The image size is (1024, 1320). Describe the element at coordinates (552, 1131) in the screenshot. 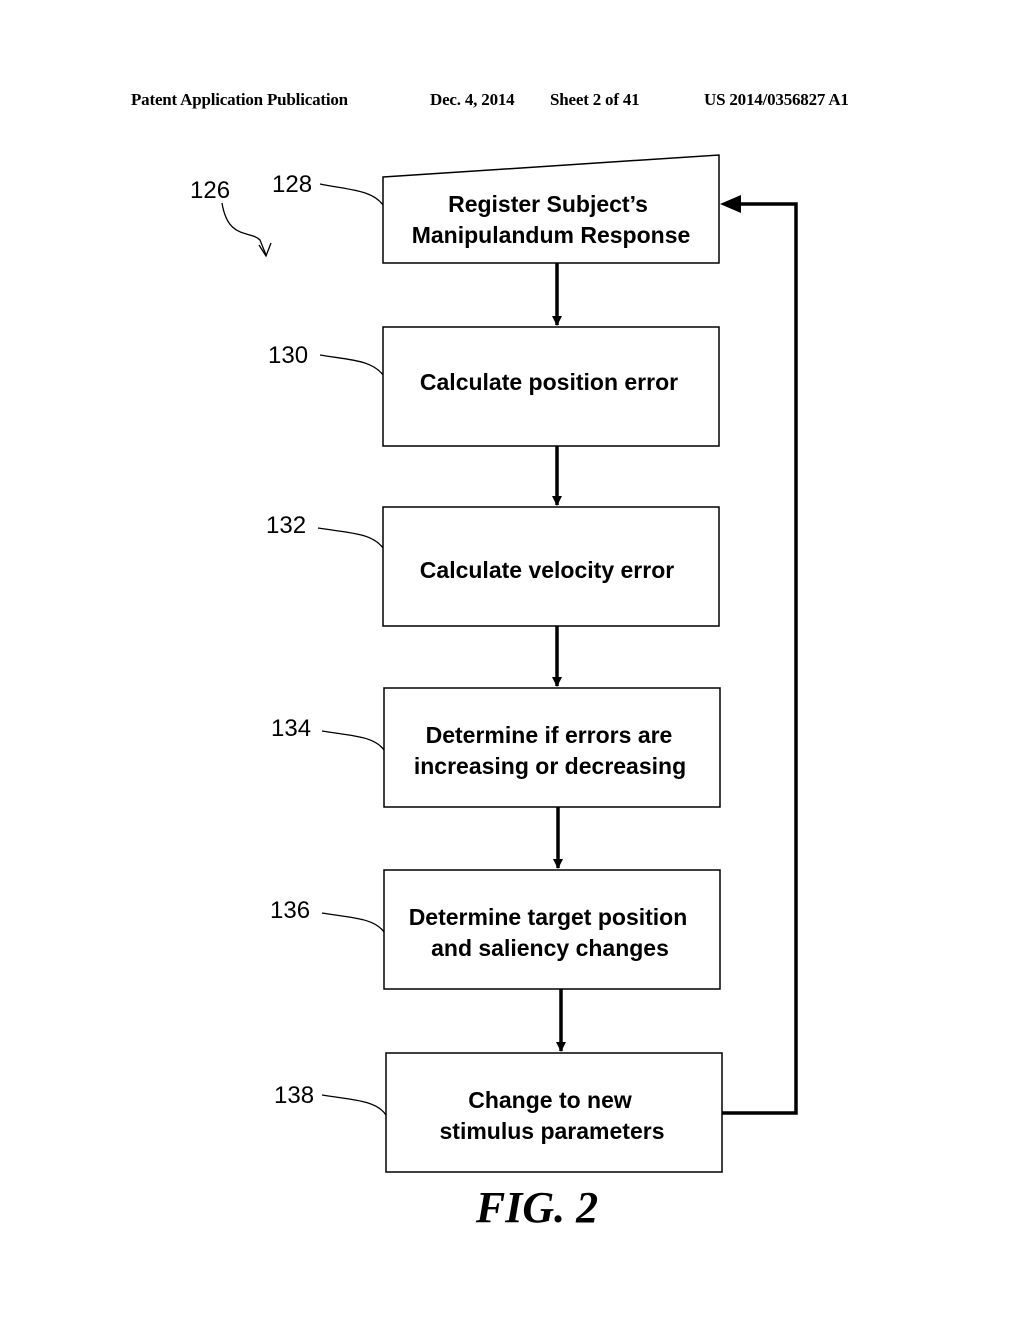

I see `step-138-line2: stimulus parameters` at that location.